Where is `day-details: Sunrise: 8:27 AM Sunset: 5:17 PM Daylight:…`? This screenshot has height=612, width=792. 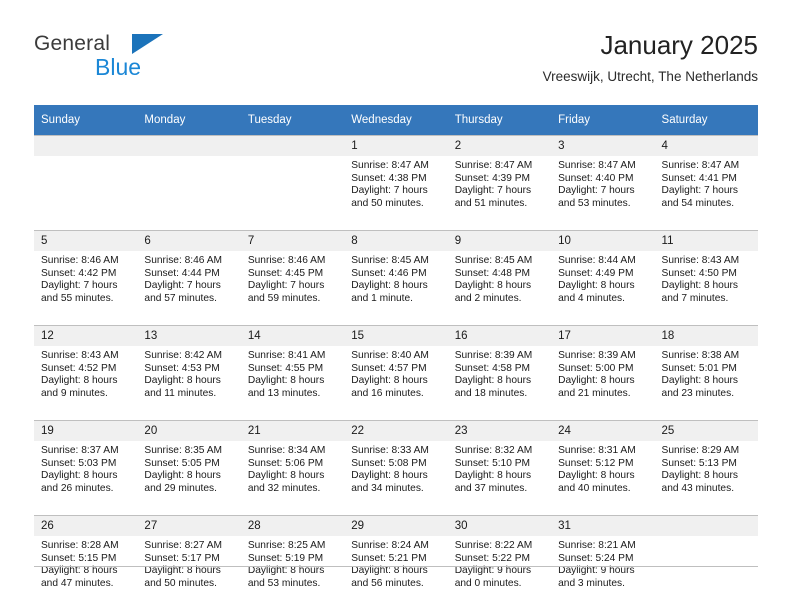 day-details: Sunrise: 8:27 AM Sunset: 5:17 PM Daylight:… is located at coordinates (189, 573).